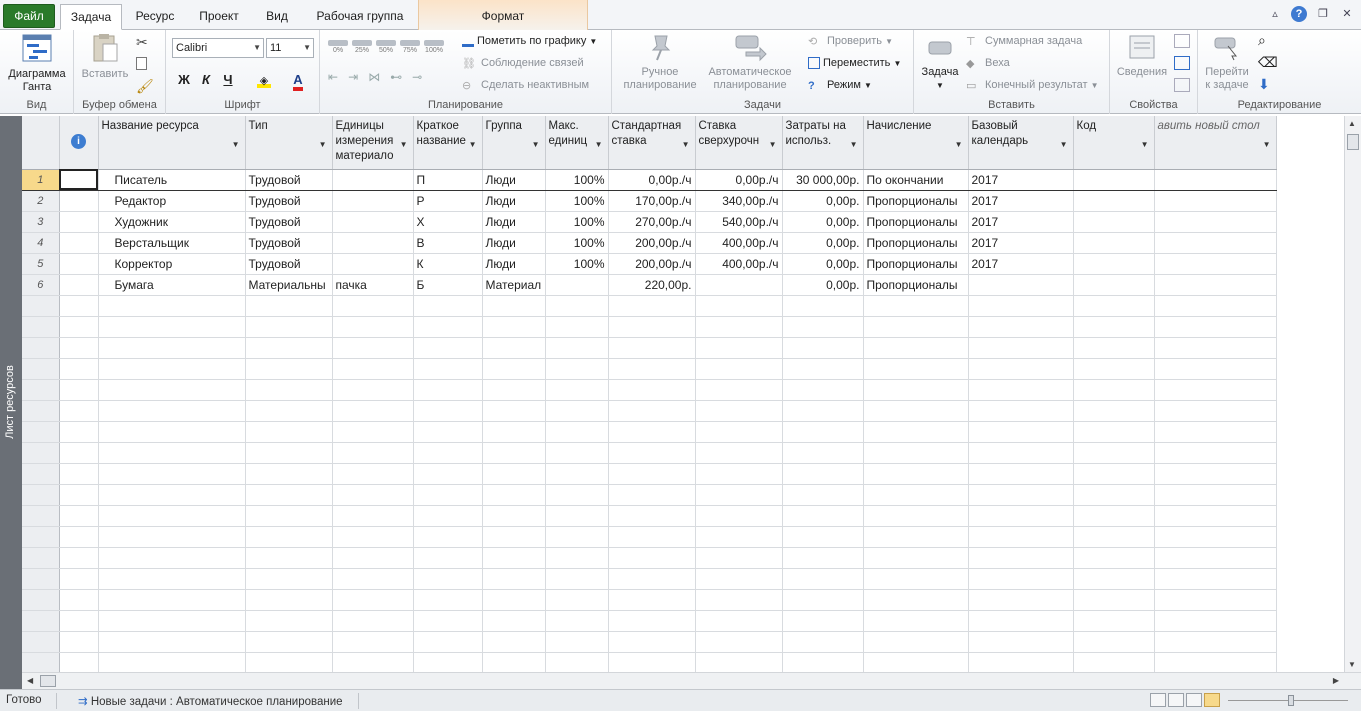 The height and width of the screenshot is (711, 1361). I want to click on cell-initials: В, so click(448, 243).